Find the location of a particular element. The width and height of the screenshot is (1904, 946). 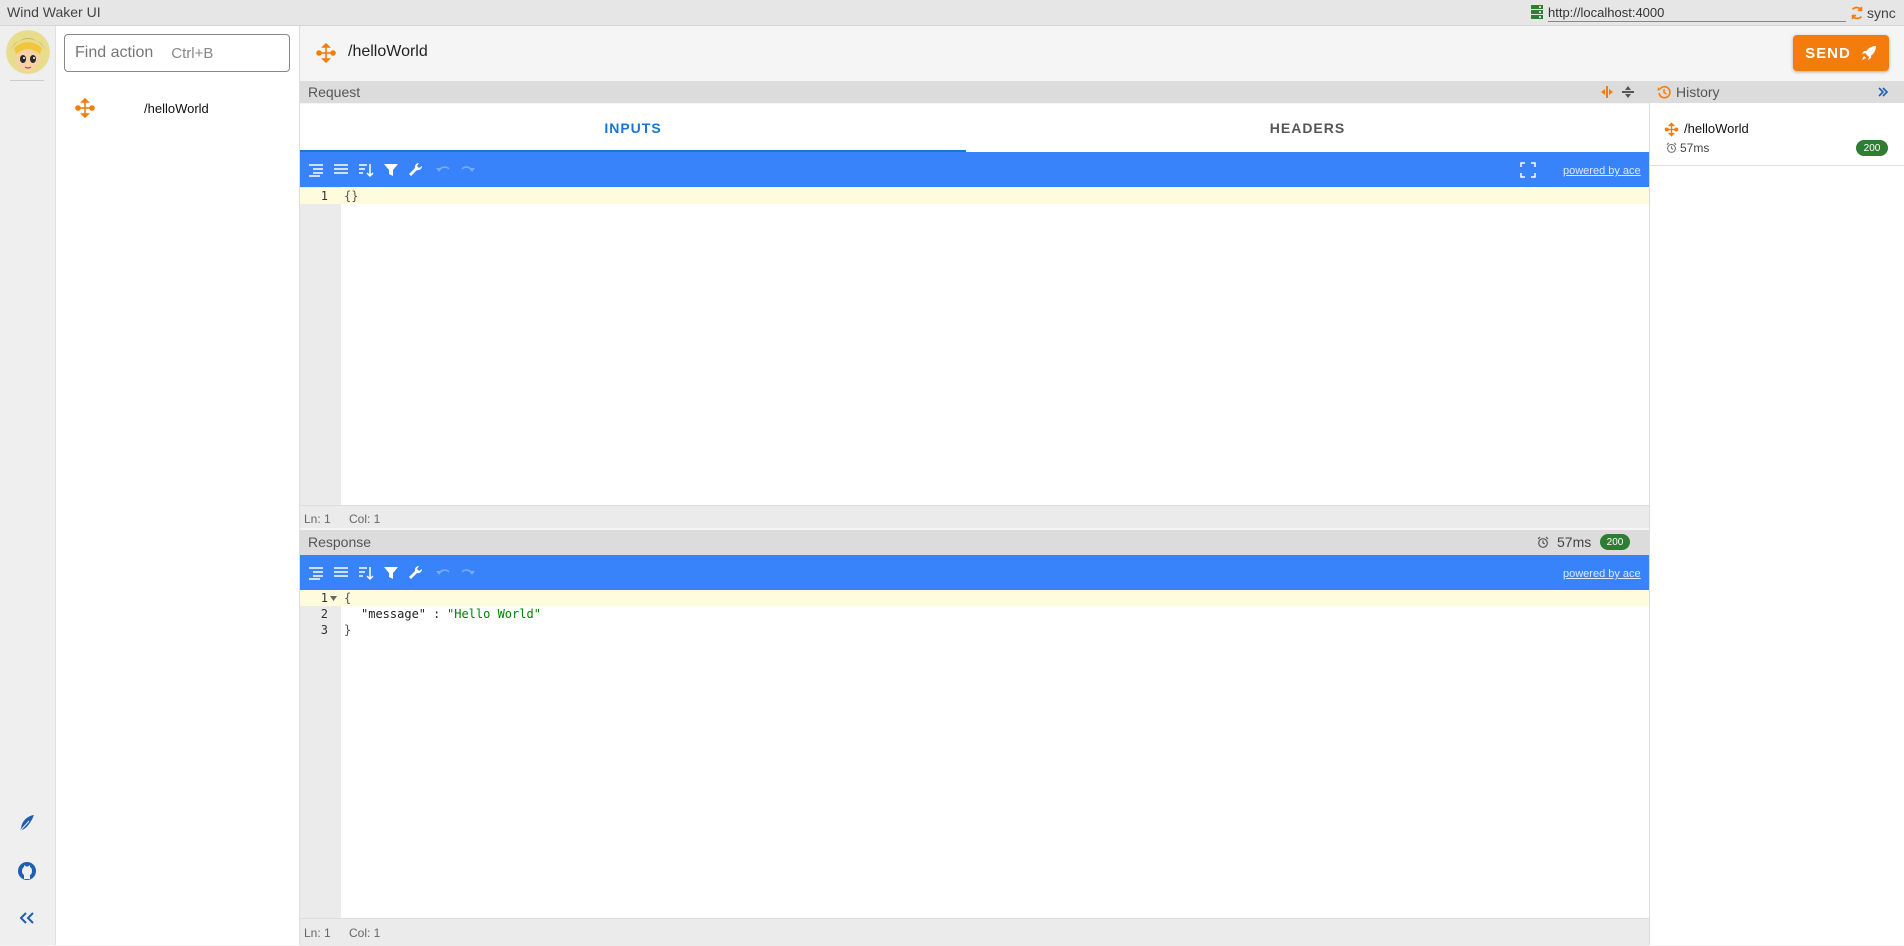

send-button: SEND is located at coordinates (1841, 53).